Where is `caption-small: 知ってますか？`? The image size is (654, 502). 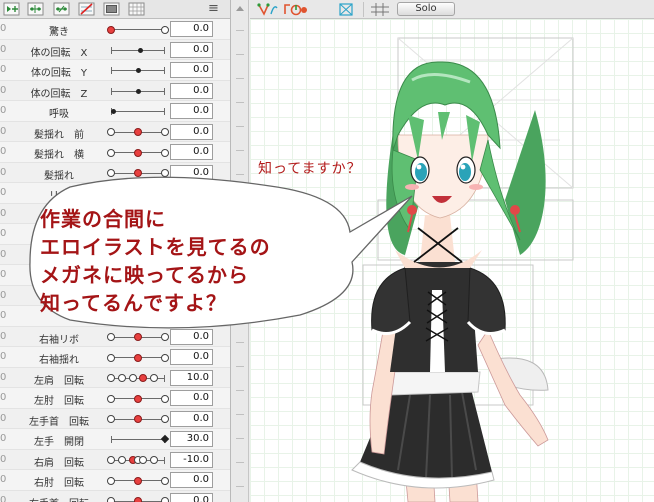
caption-small: 知ってますか？ is located at coordinates (310, 169).